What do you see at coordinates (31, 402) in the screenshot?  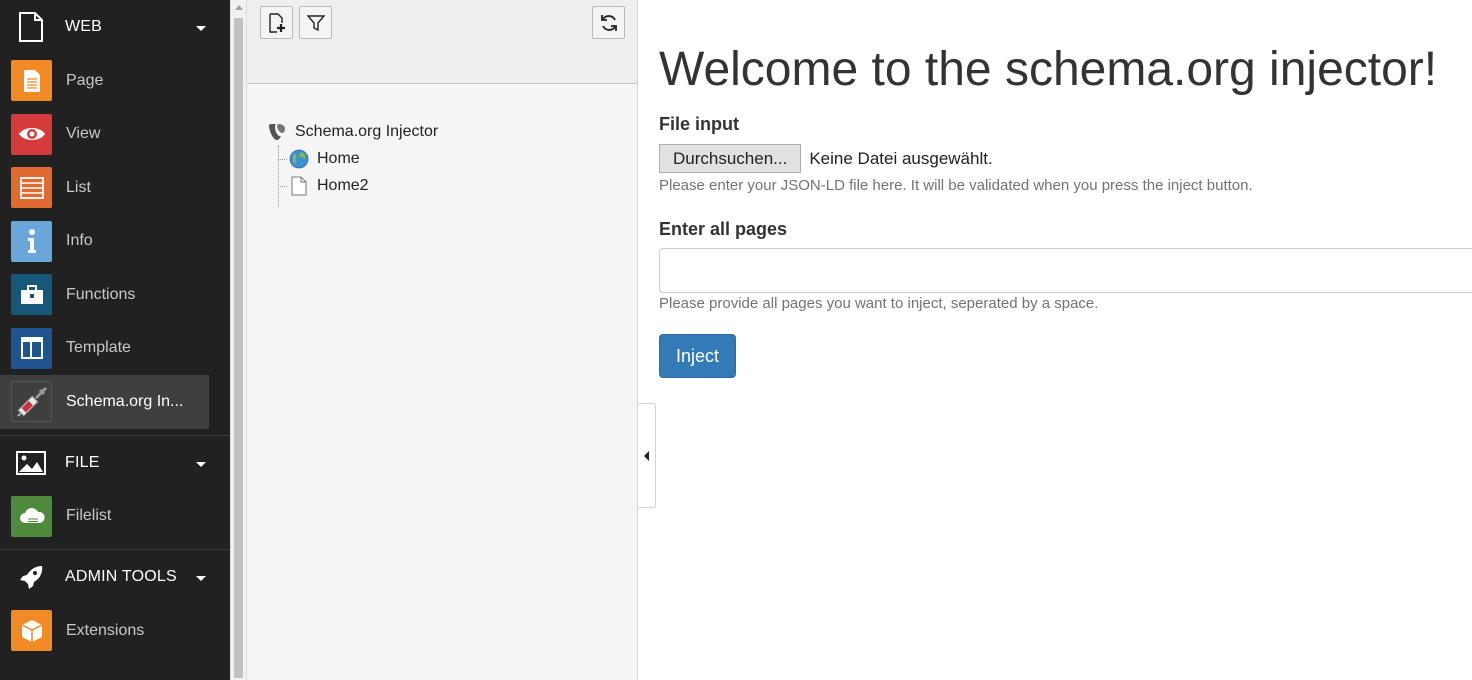 I see `syringe-icon` at bounding box center [31, 402].